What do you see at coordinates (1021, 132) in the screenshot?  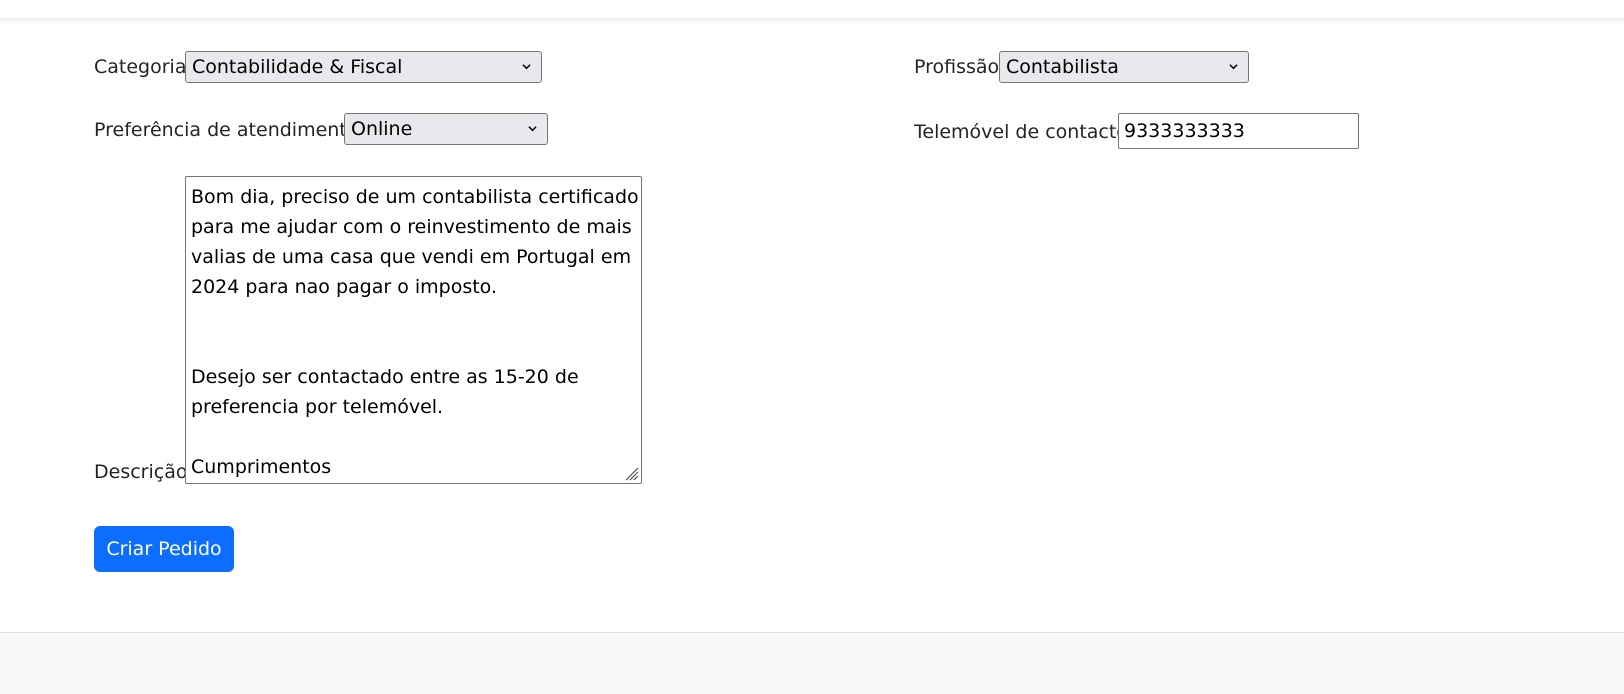 I see `telemovel-label: Telemóvel de contacto` at bounding box center [1021, 132].